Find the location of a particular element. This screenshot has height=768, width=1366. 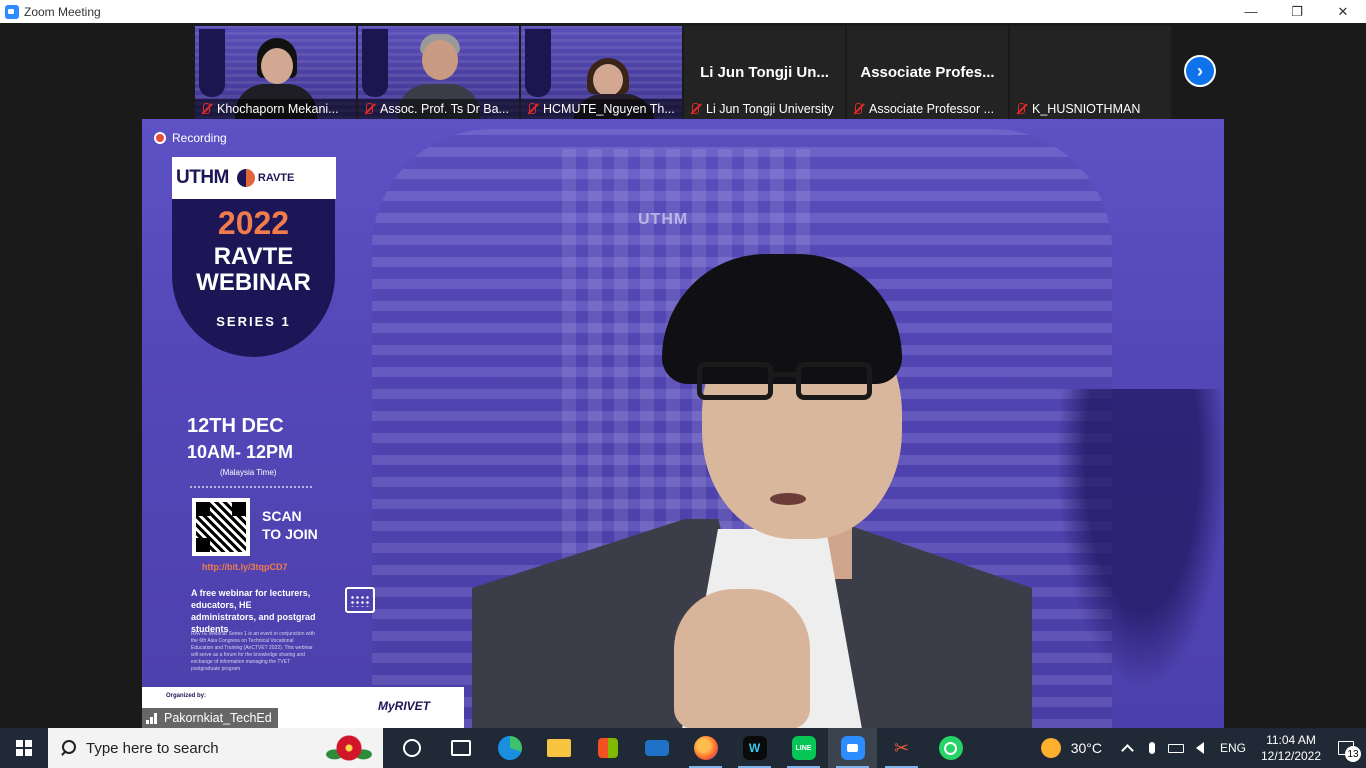

battery-icon is located at coordinates (1175, 748).